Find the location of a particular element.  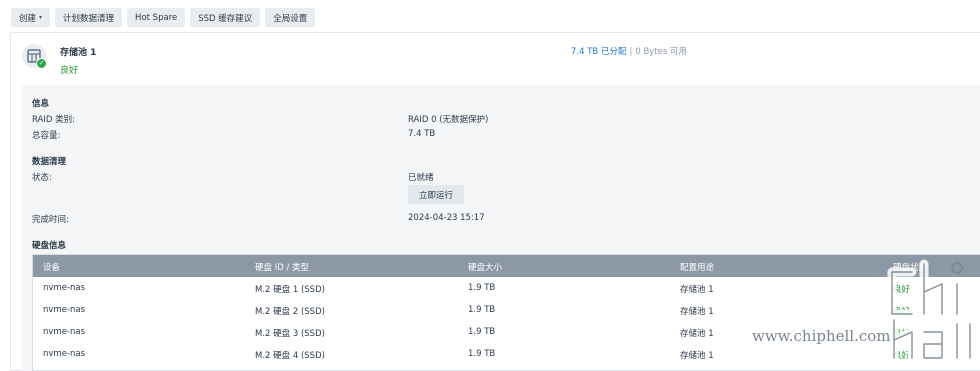

available-value: 0 Bytes 可用 is located at coordinates (661, 52).